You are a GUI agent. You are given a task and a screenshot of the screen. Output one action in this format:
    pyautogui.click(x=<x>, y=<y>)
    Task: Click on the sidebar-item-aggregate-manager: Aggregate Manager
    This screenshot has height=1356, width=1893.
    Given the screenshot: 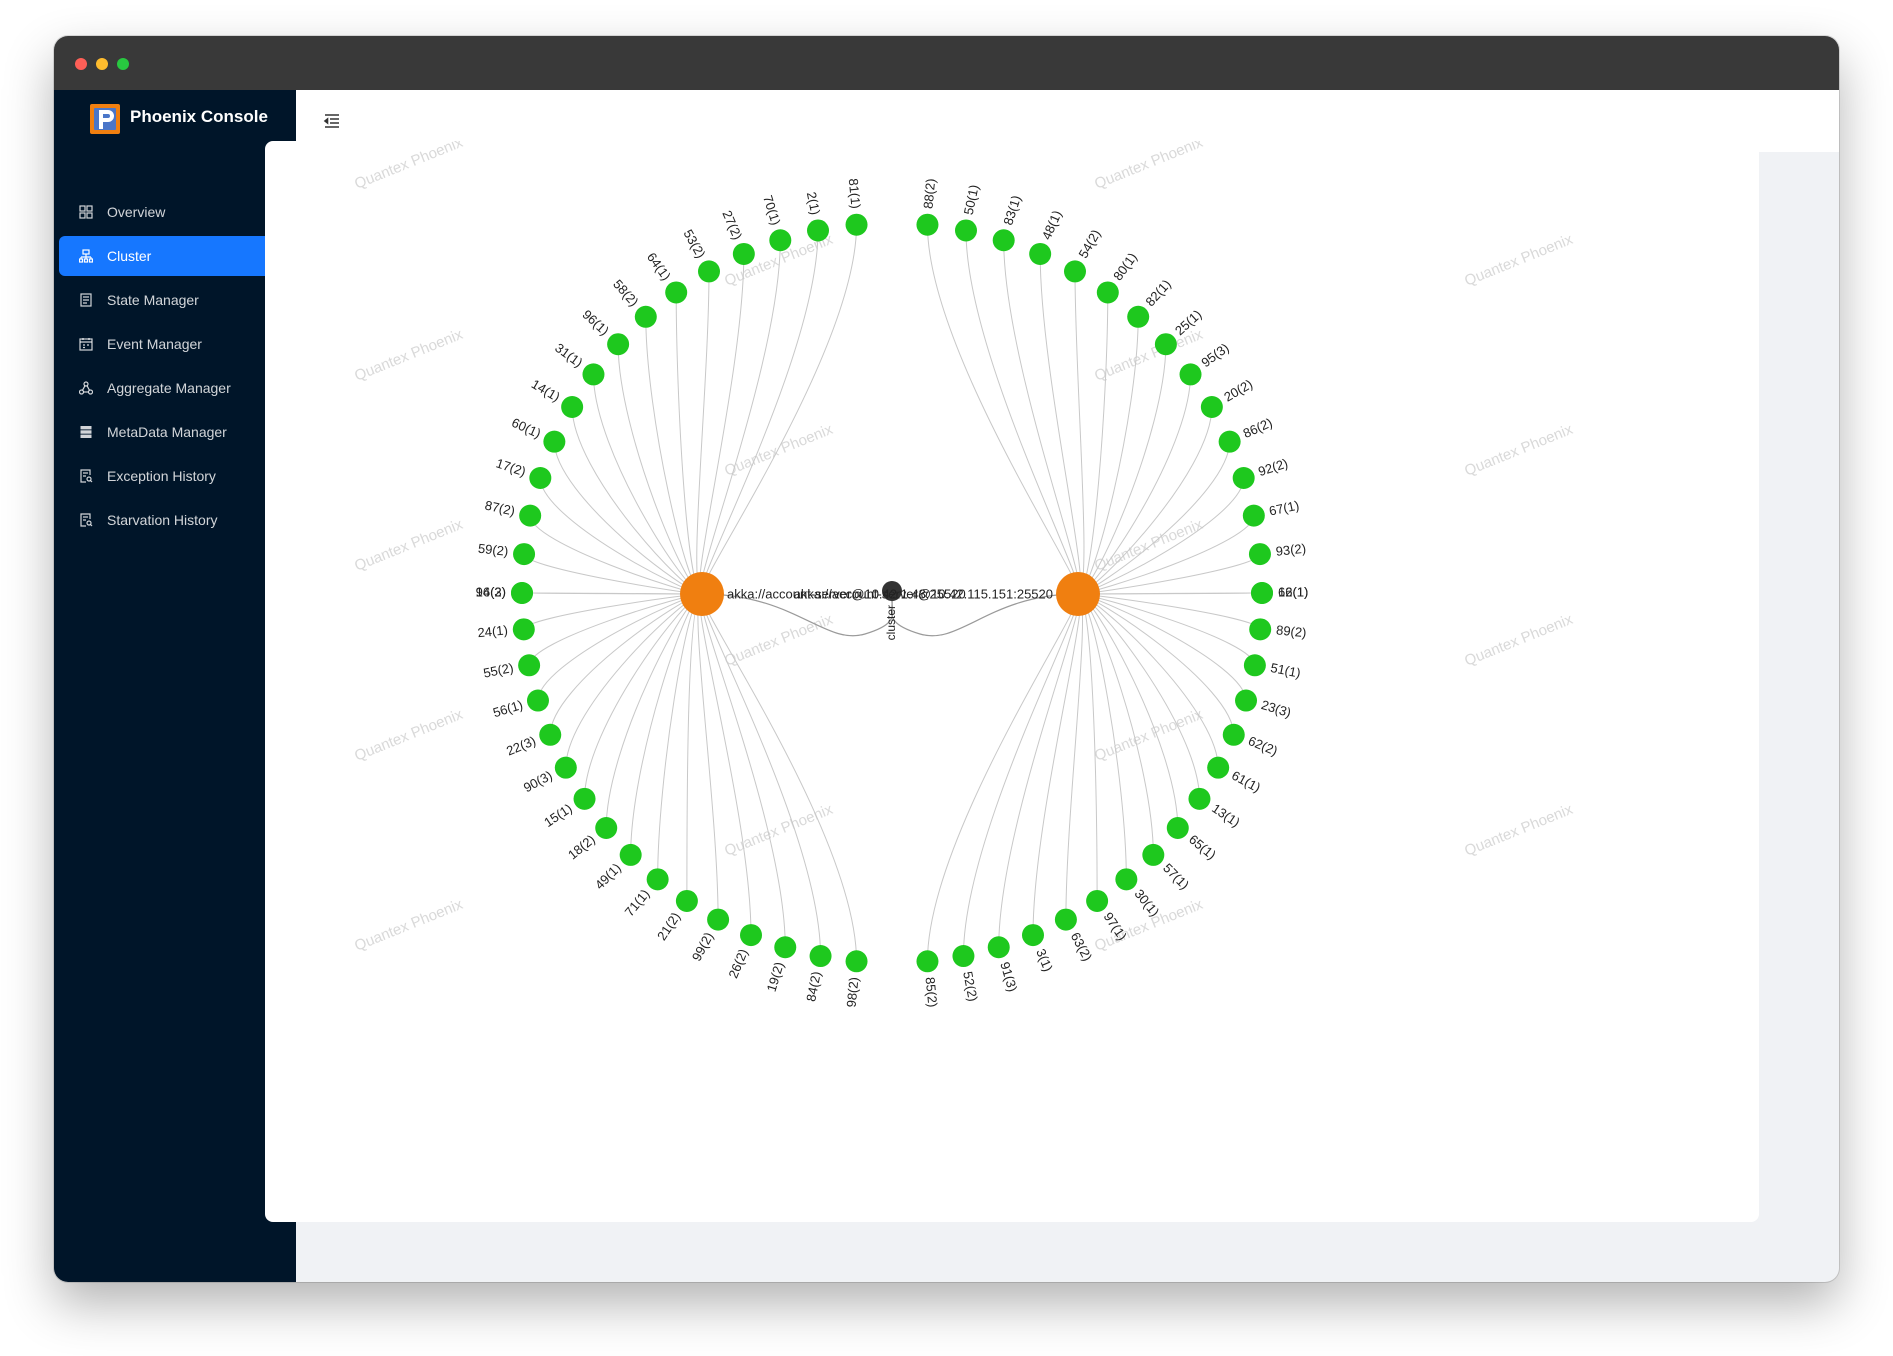 What is the action you would take?
    pyautogui.click(x=175, y=388)
    